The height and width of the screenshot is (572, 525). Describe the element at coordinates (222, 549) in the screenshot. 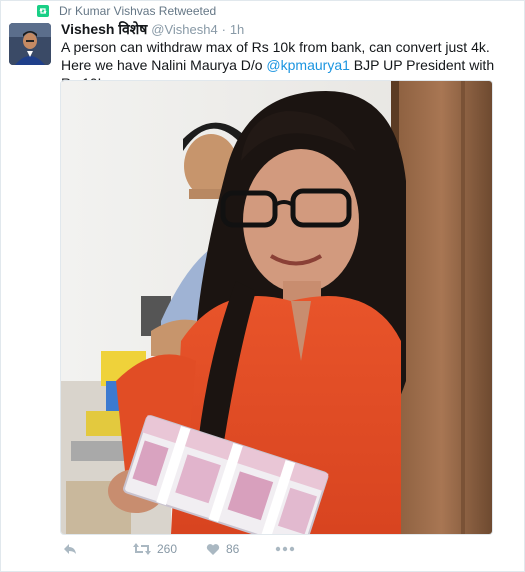

I see `like-button: 86` at that location.